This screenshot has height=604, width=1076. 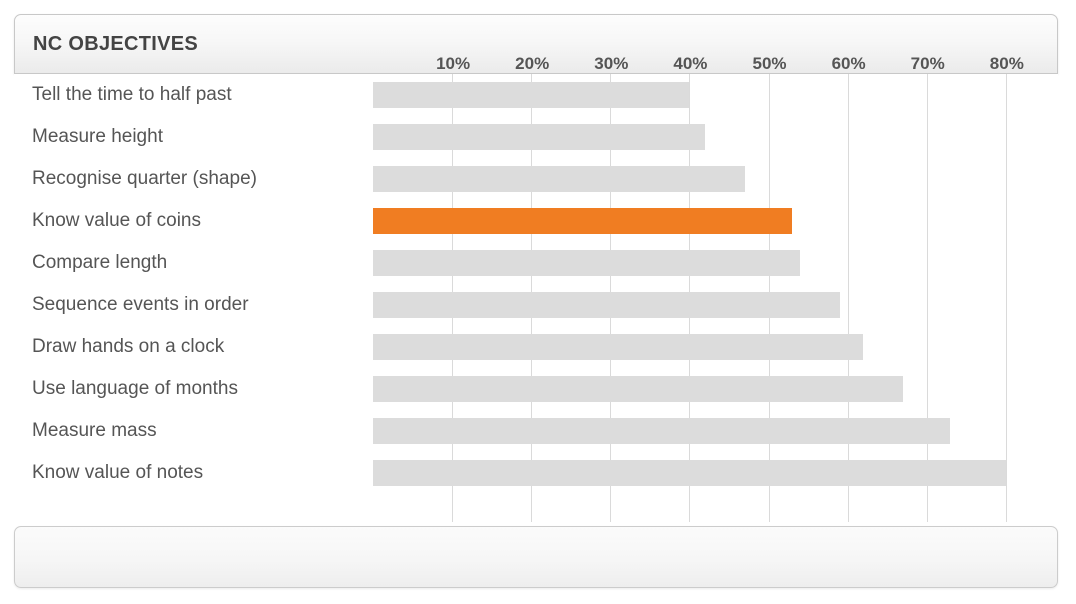 What do you see at coordinates (97, 136) in the screenshot?
I see `row-label: Measure height` at bounding box center [97, 136].